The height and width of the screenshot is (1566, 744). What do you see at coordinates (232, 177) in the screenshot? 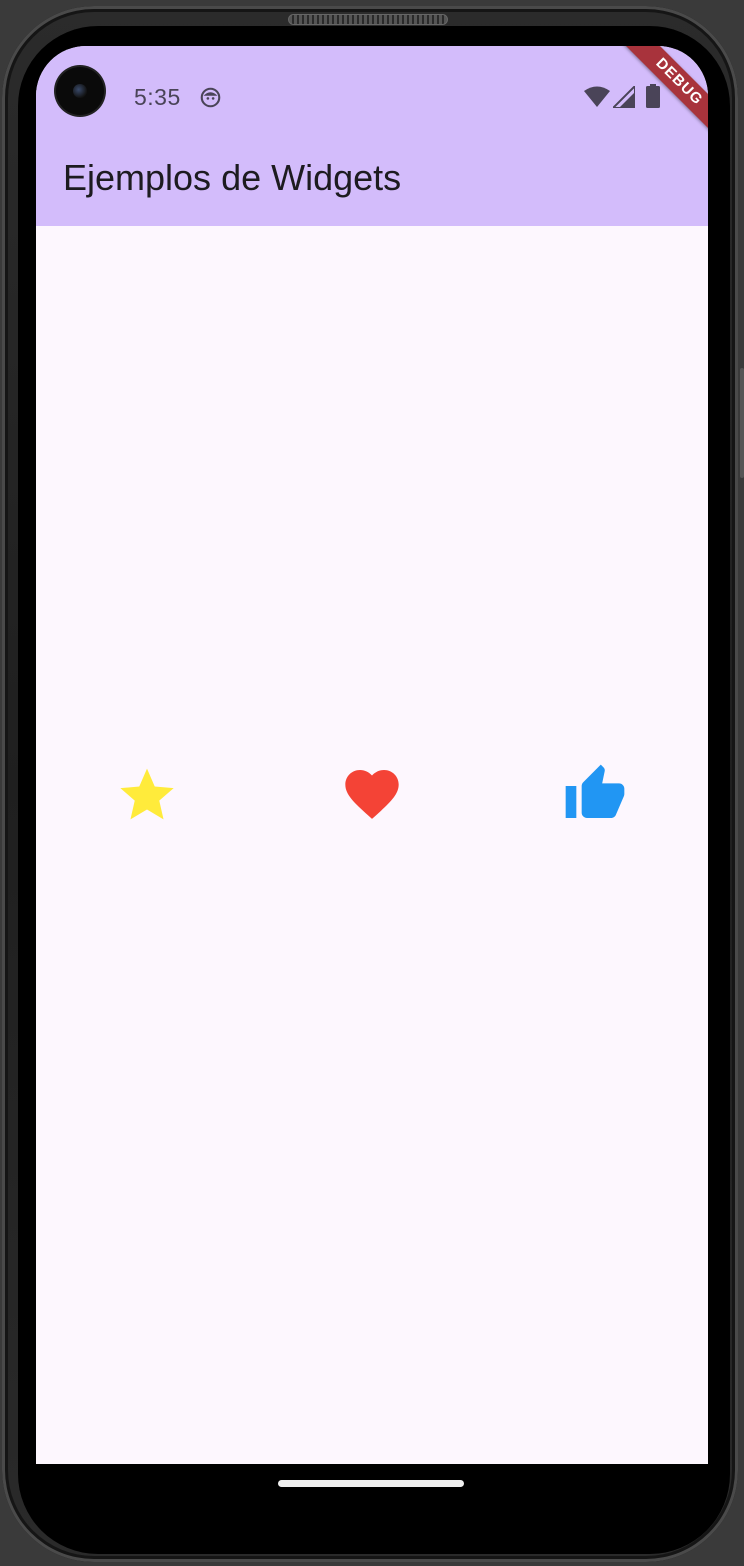
I see `page-title: Ejemplos de Widgets` at bounding box center [232, 177].